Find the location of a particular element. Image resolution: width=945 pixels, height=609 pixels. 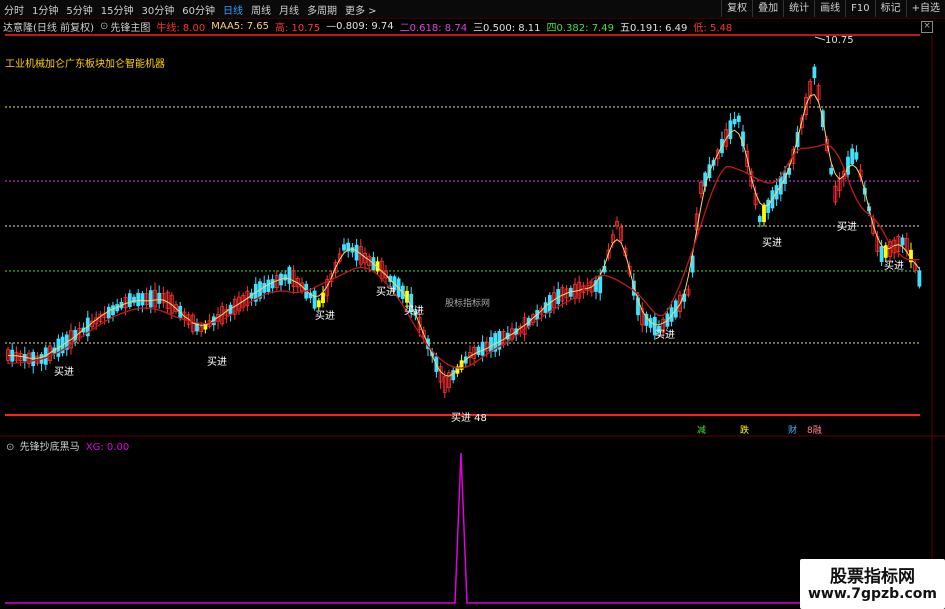

center-watermark: 股标指标网 is located at coordinates (468, 304).